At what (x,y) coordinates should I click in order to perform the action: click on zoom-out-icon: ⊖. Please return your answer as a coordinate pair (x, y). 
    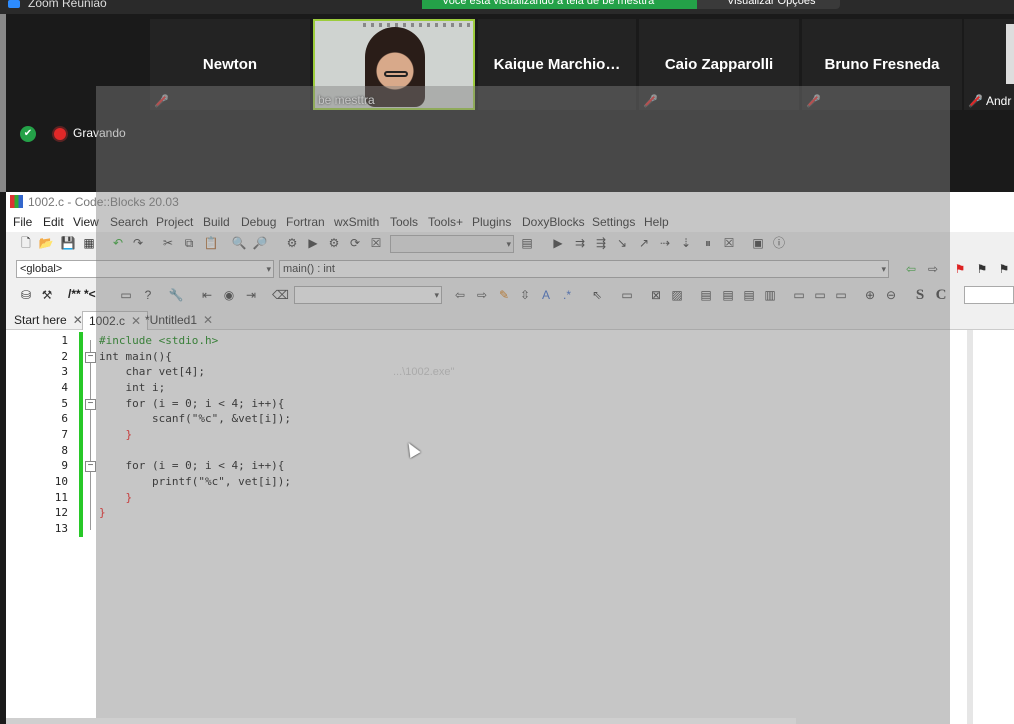
    Looking at the image, I should click on (891, 295).